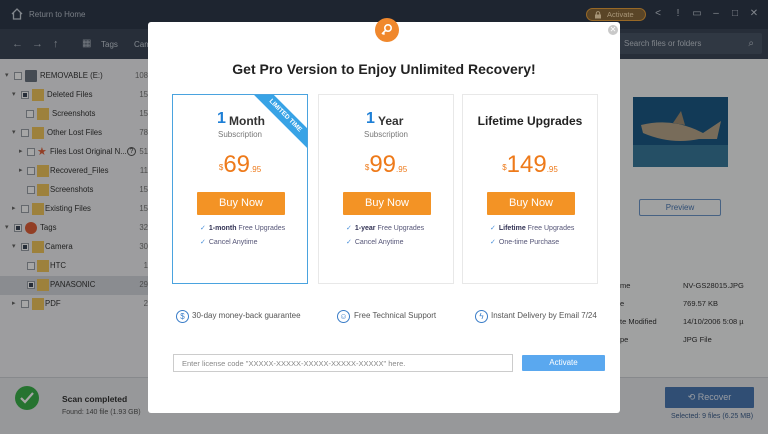 The width and height of the screenshot is (768, 434). I want to click on plan-unit: Month, so click(247, 121).